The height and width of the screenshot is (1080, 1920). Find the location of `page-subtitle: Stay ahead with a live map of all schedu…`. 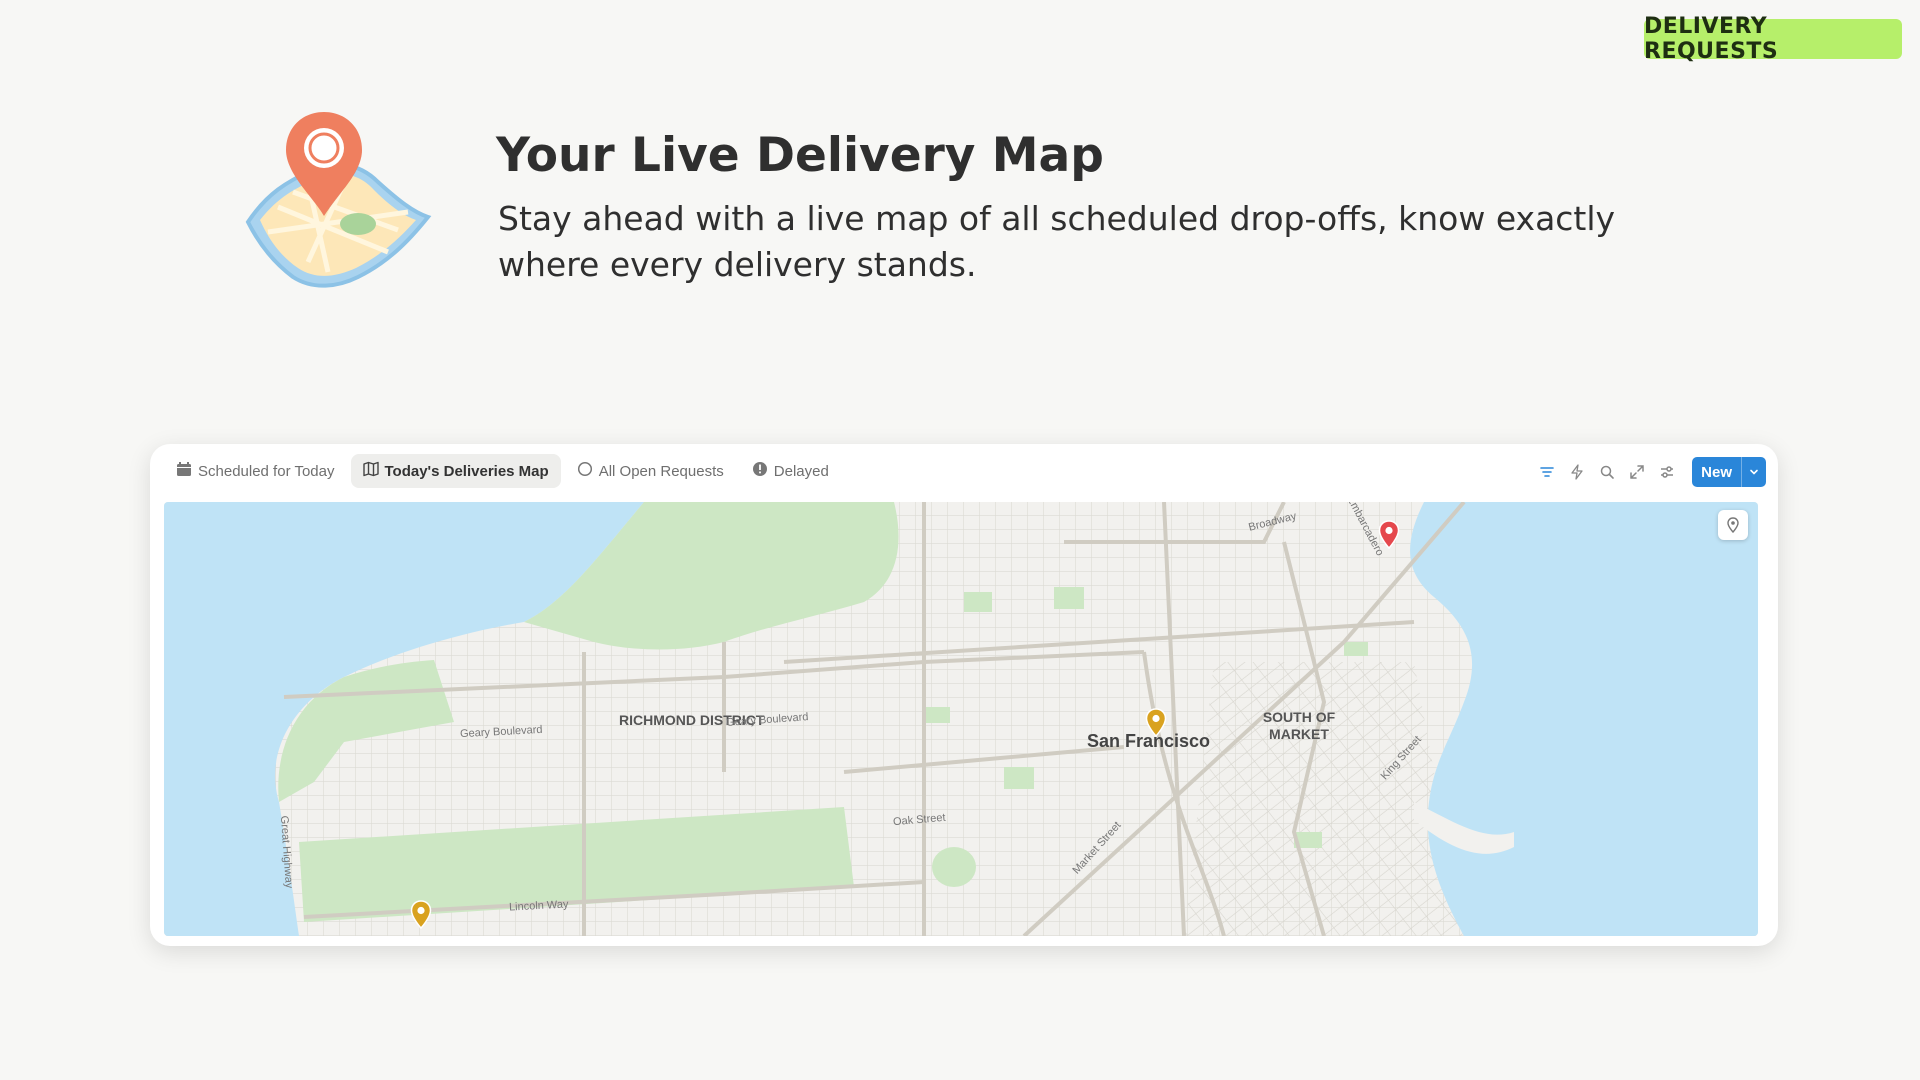

page-subtitle: Stay ahead with a live map of all schedu… is located at coordinates (1057, 241).